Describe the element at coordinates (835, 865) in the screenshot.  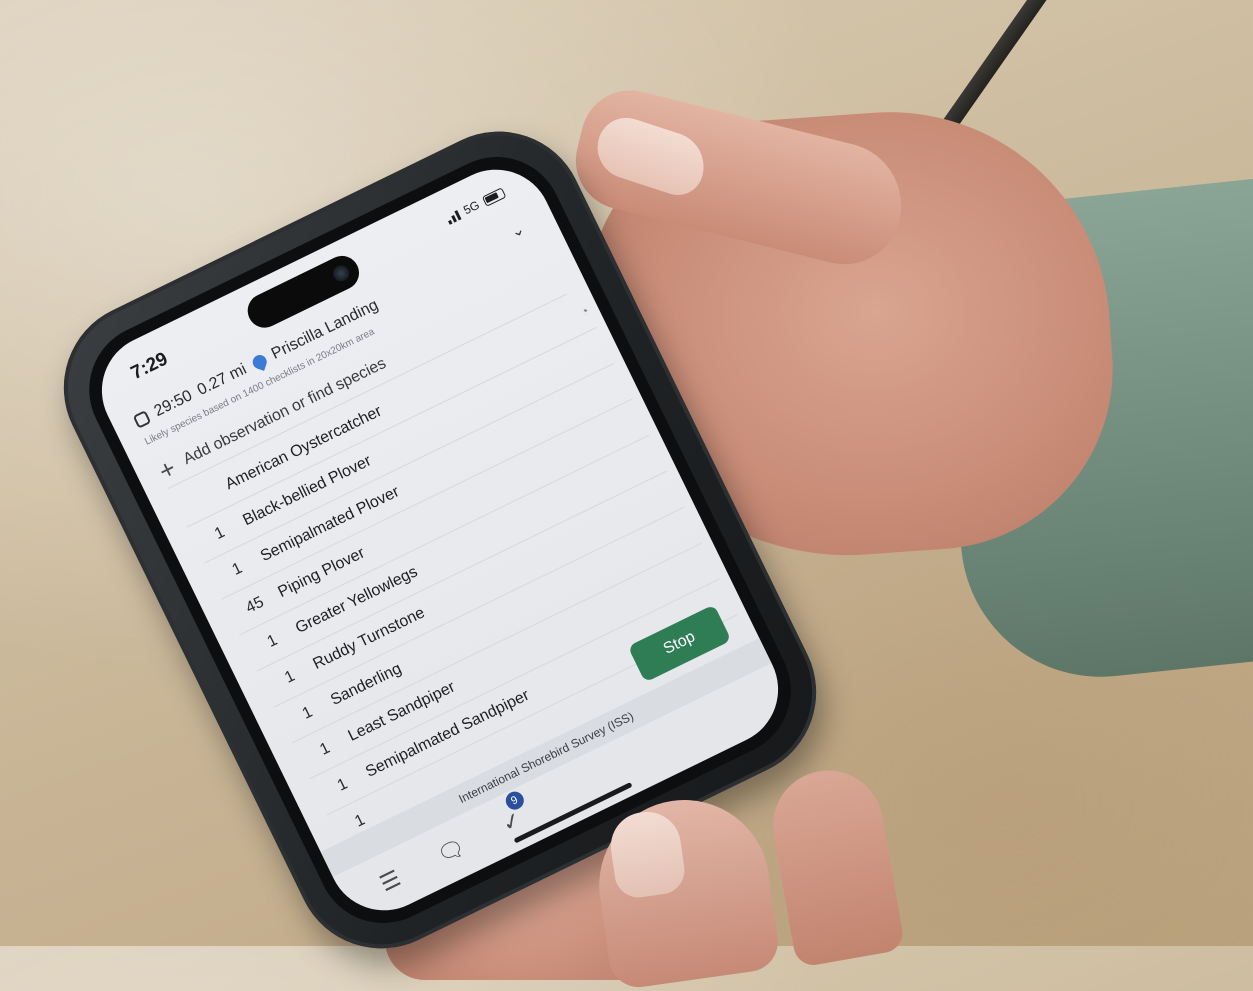
I see `left-index-finger` at that location.